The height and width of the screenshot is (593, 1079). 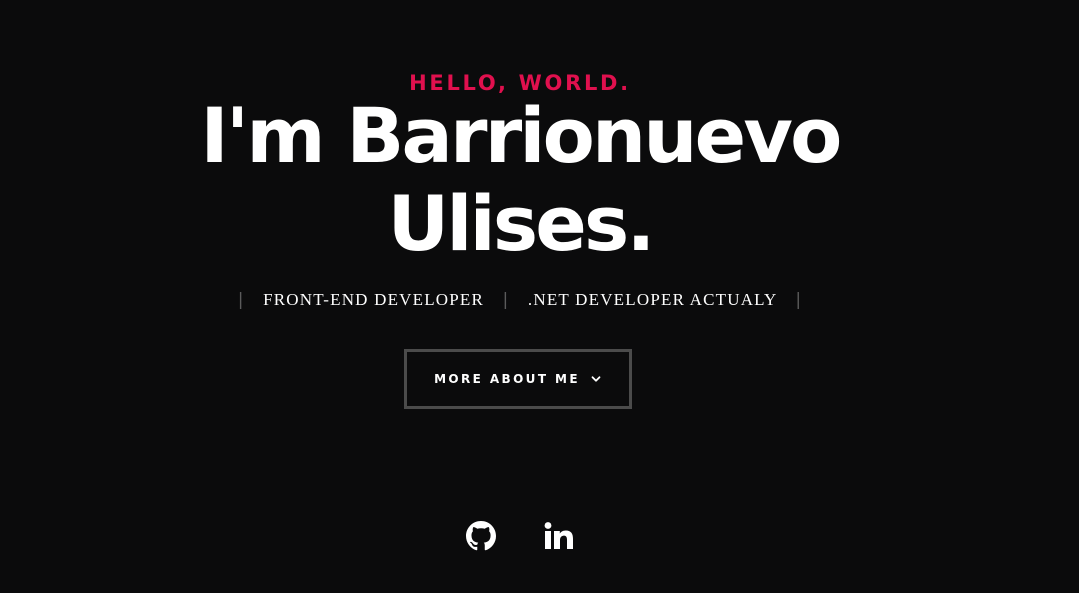 What do you see at coordinates (596, 379) in the screenshot?
I see `chevron-down-icon` at bounding box center [596, 379].